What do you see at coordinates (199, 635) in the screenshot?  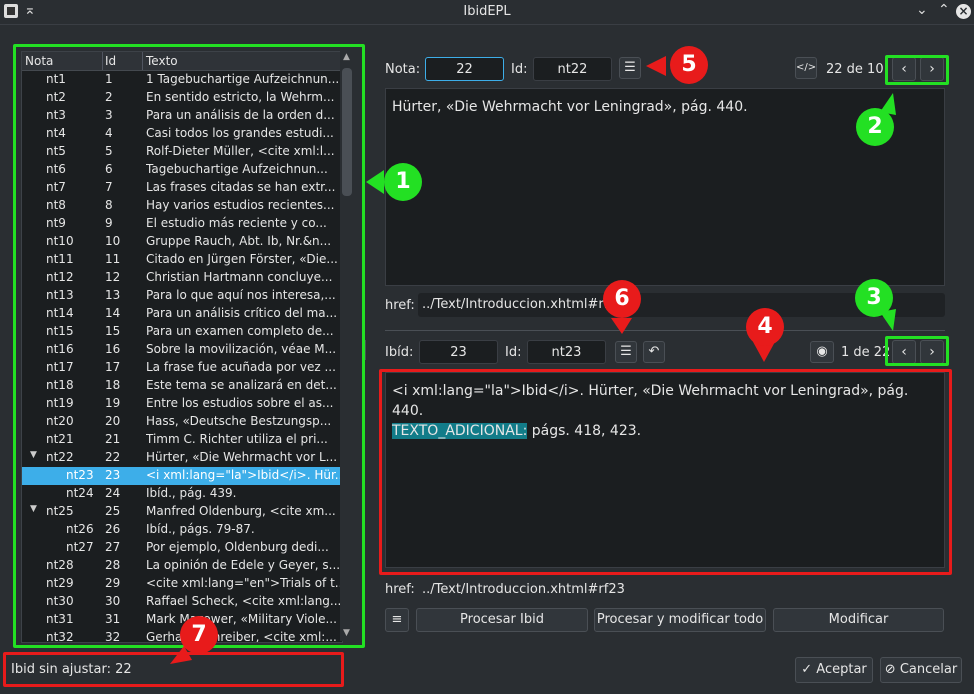 I see `annotation-marker-7: 7` at bounding box center [199, 635].